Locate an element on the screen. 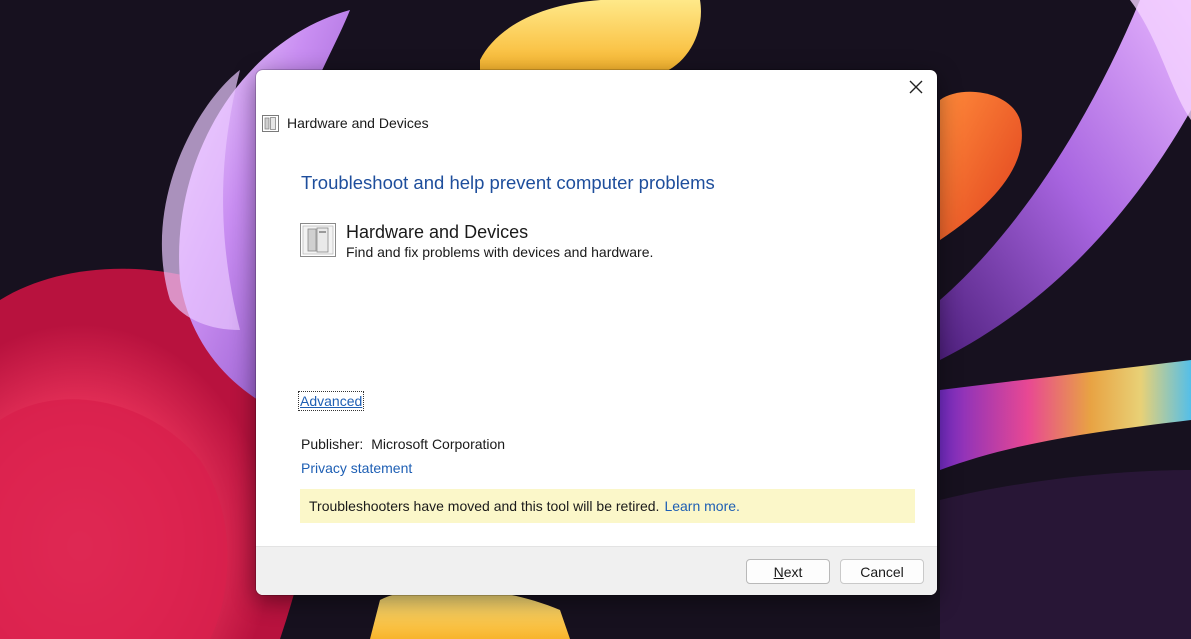 Image resolution: width=1191 pixels, height=639 pixels. window-title: Hardware and Devices is located at coordinates (358, 123).